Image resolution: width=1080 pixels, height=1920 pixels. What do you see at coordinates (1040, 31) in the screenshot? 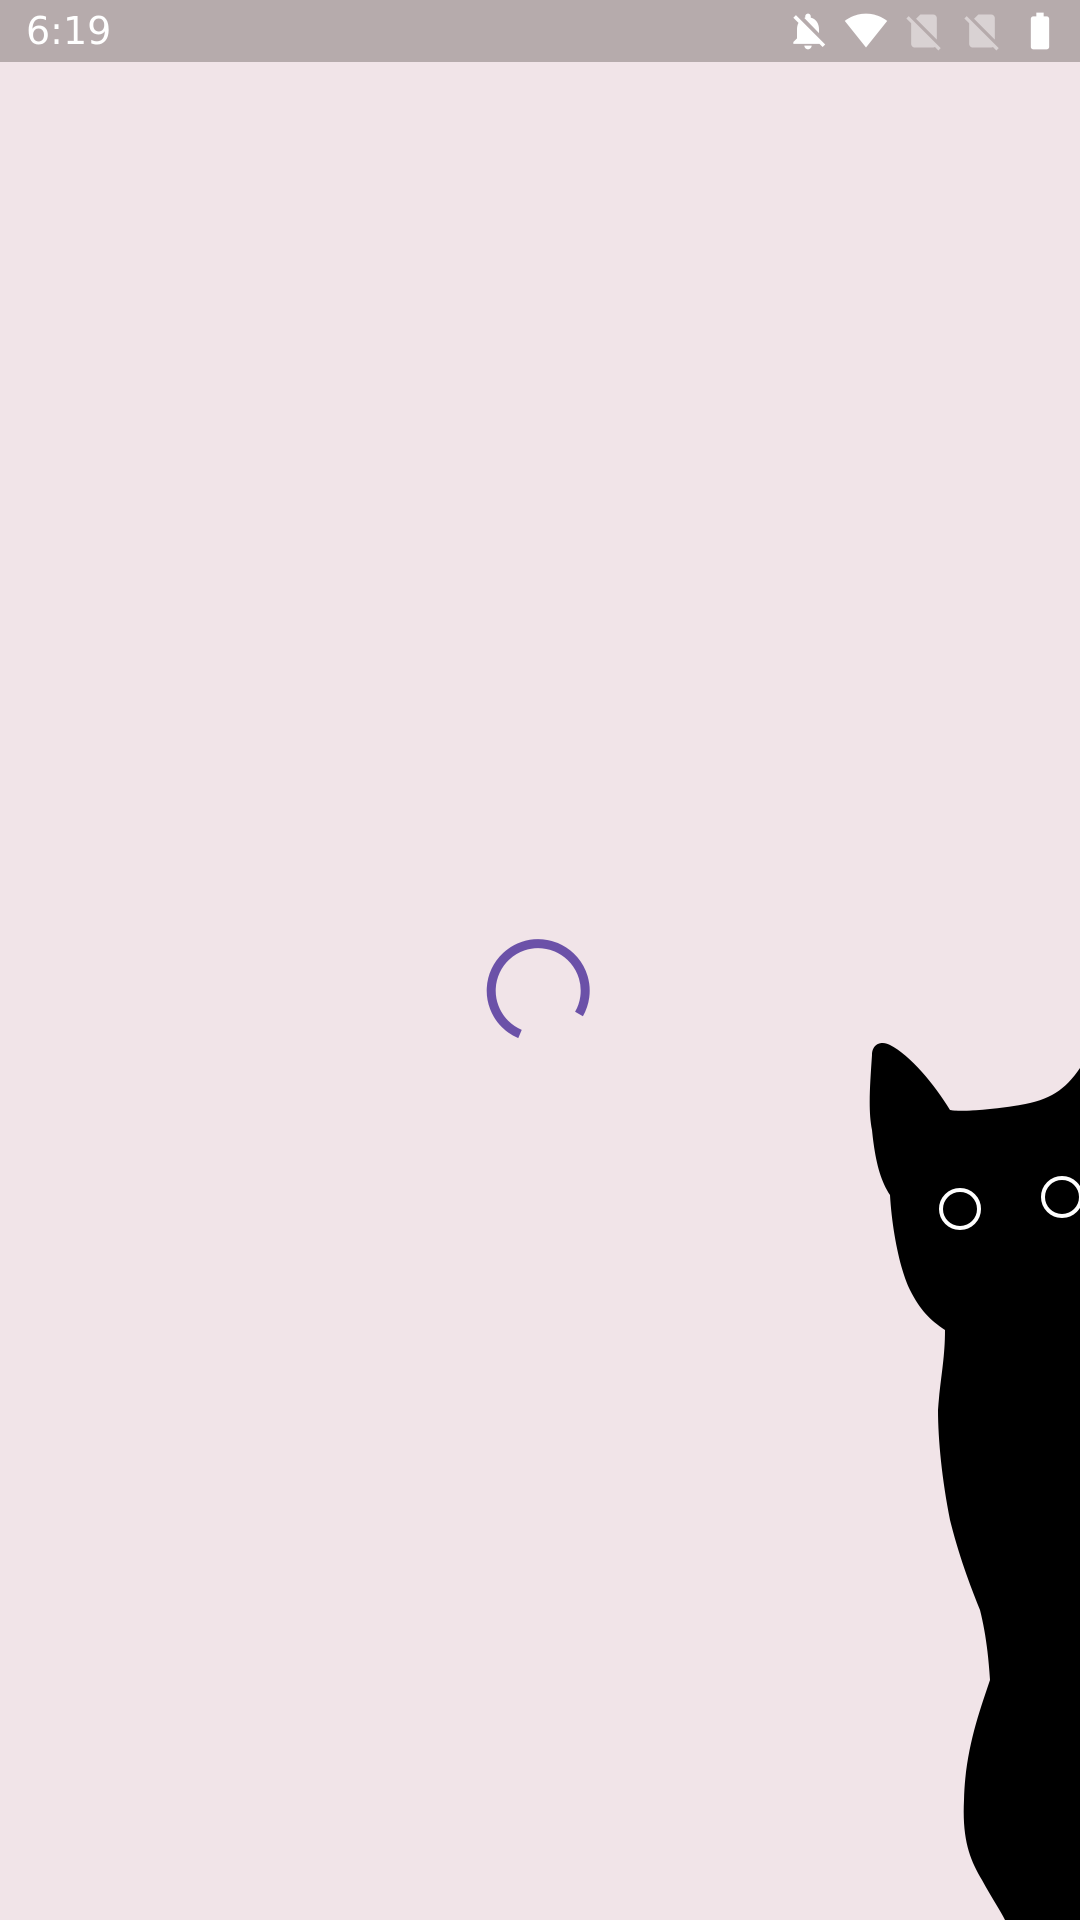
I see `battery-icon` at bounding box center [1040, 31].